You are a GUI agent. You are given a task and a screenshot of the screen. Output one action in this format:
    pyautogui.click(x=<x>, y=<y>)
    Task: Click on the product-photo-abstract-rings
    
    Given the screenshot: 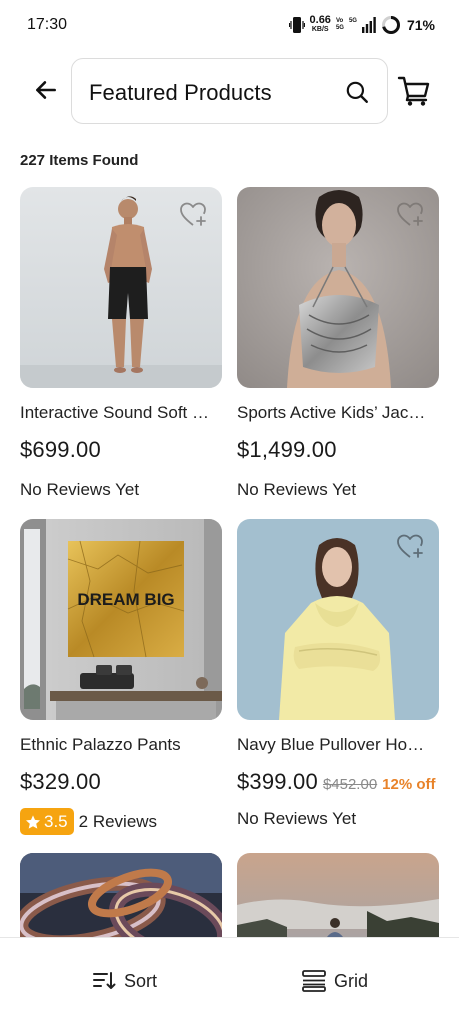 What is the action you would take?
    pyautogui.click(x=121, y=895)
    